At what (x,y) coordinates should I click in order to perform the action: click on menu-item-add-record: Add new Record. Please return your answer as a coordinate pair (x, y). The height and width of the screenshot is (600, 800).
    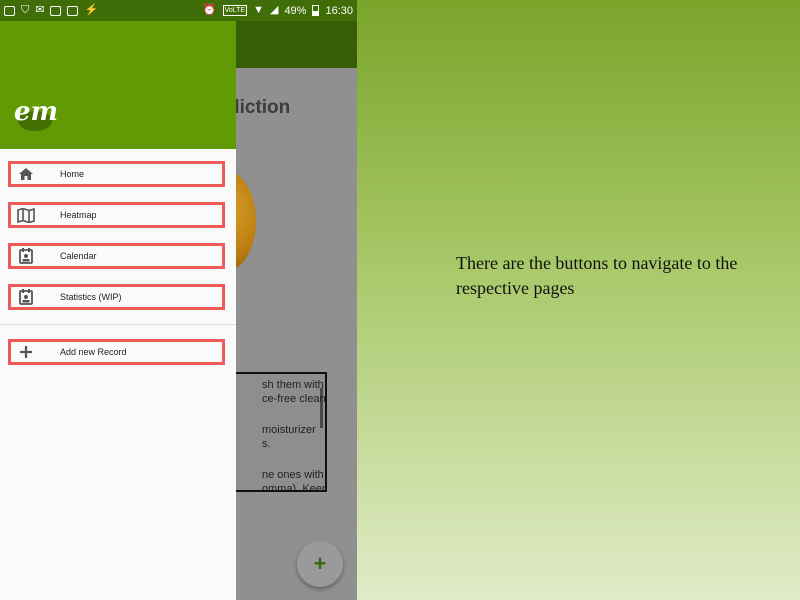
    Looking at the image, I should click on (116, 352).